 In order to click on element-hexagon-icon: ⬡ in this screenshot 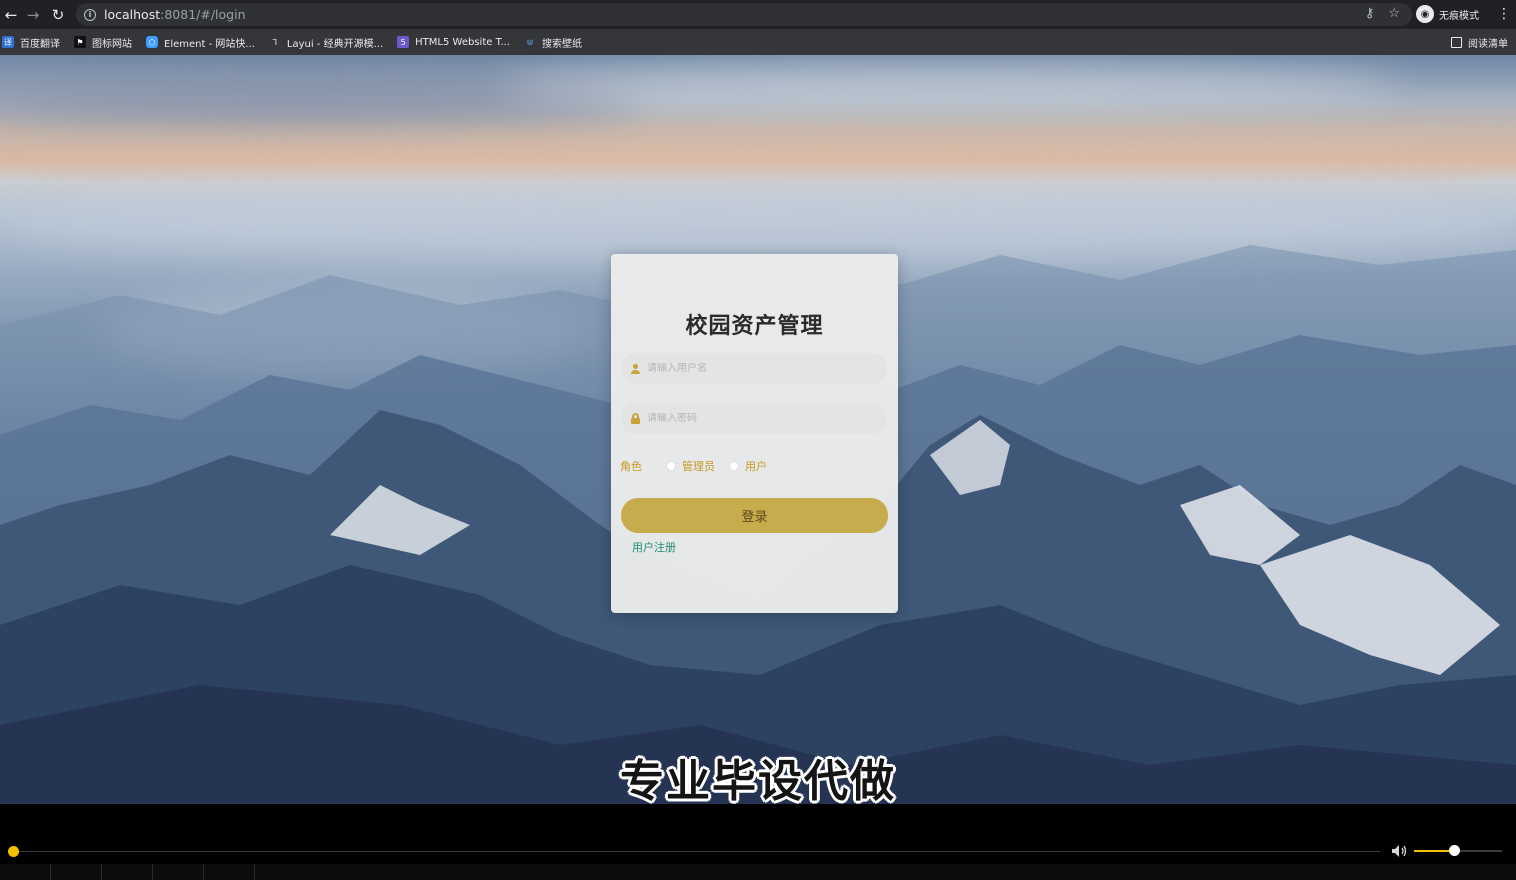, I will do `click(152, 42)`.